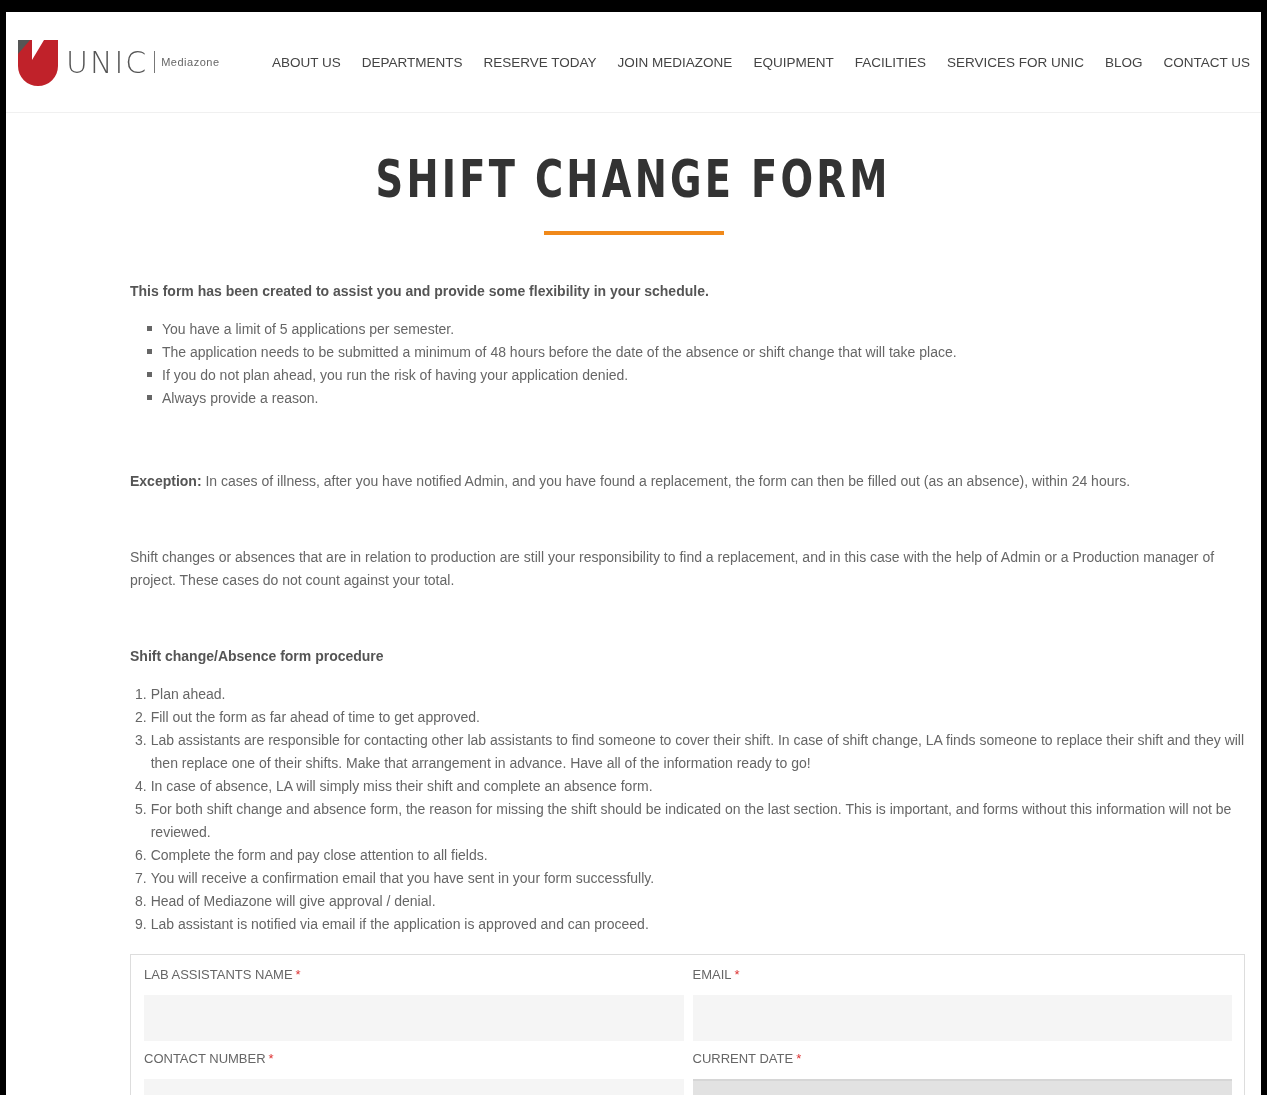  Describe the element at coordinates (141, 717) in the screenshot. I see `step-number: 2.` at that location.